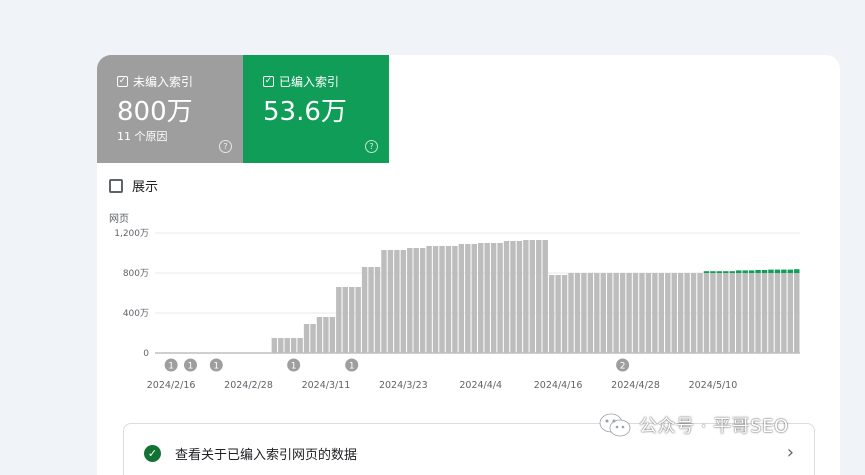 The width and height of the screenshot is (865, 475). Describe the element at coordinates (714, 426) in the screenshot. I see `watermark-text: 公众号 · 平哥SEO` at that location.